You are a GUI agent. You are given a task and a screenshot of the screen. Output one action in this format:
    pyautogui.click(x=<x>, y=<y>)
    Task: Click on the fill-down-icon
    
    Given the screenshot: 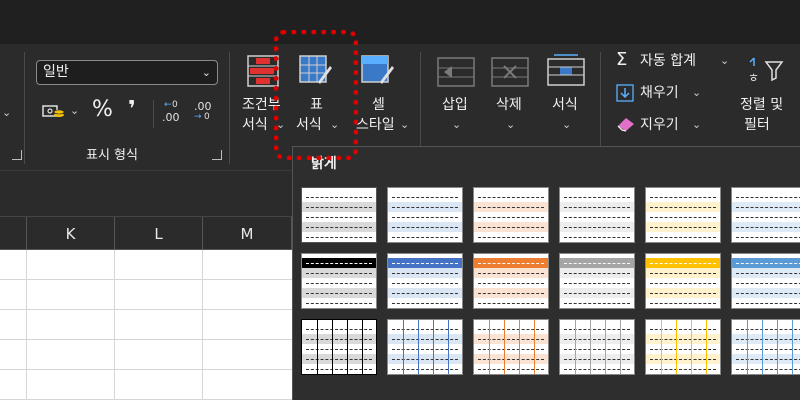 What is the action you would take?
    pyautogui.click(x=625, y=93)
    